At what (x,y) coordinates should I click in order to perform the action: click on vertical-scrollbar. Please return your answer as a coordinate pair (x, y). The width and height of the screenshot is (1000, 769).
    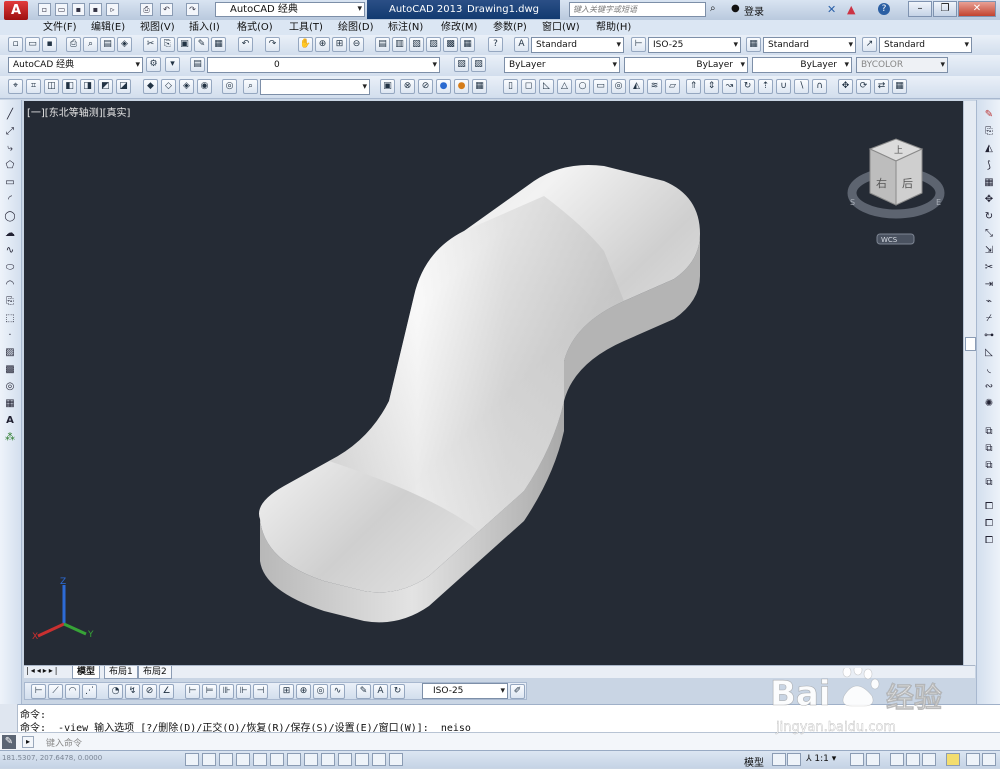
    Looking at the image, I should click on (969, 383).